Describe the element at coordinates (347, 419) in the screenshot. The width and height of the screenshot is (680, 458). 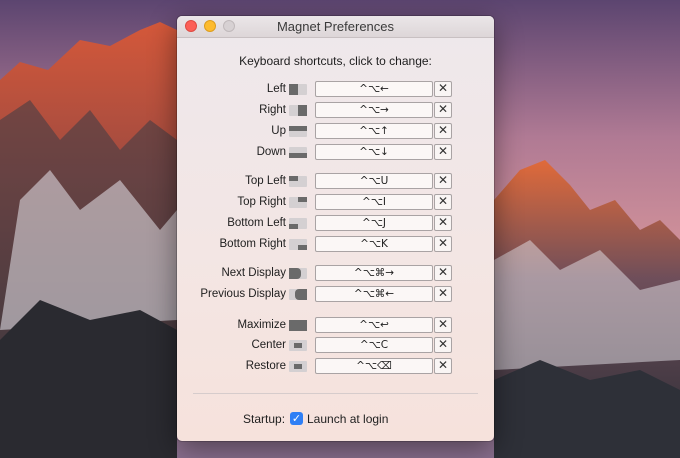
I see `launch-at-login-label: Launch at login` at that location.